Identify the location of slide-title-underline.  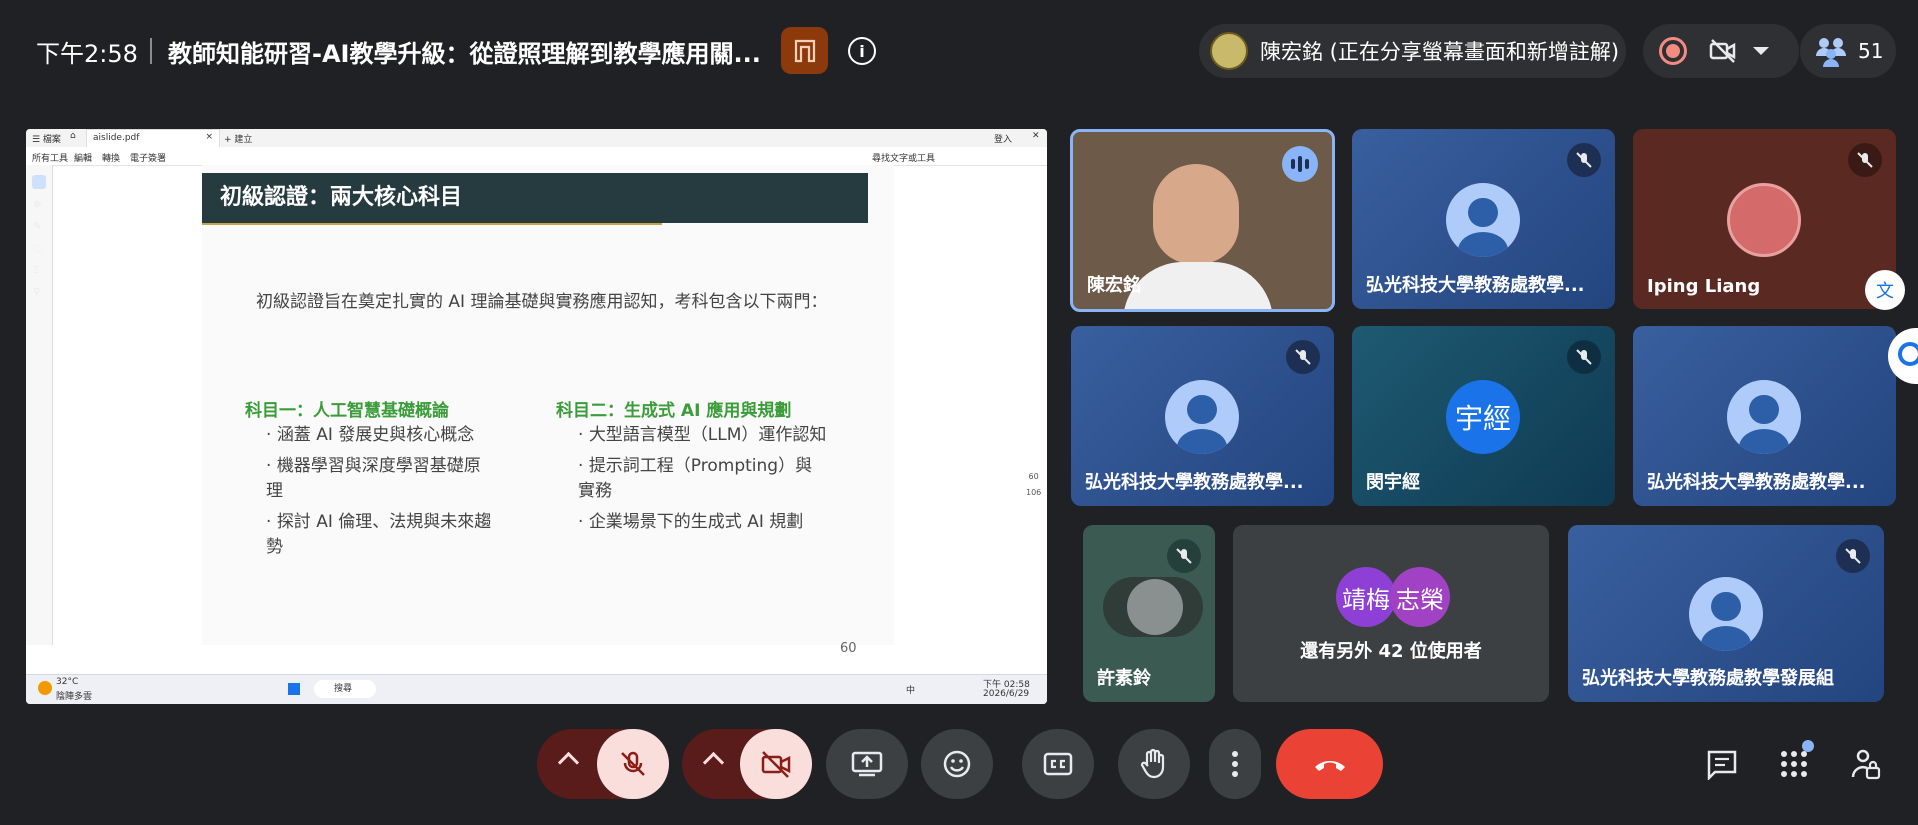
(432, 224).